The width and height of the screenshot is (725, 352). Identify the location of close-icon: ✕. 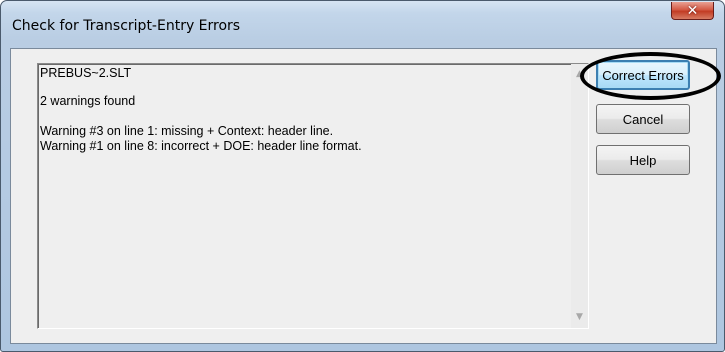
(692, 10).